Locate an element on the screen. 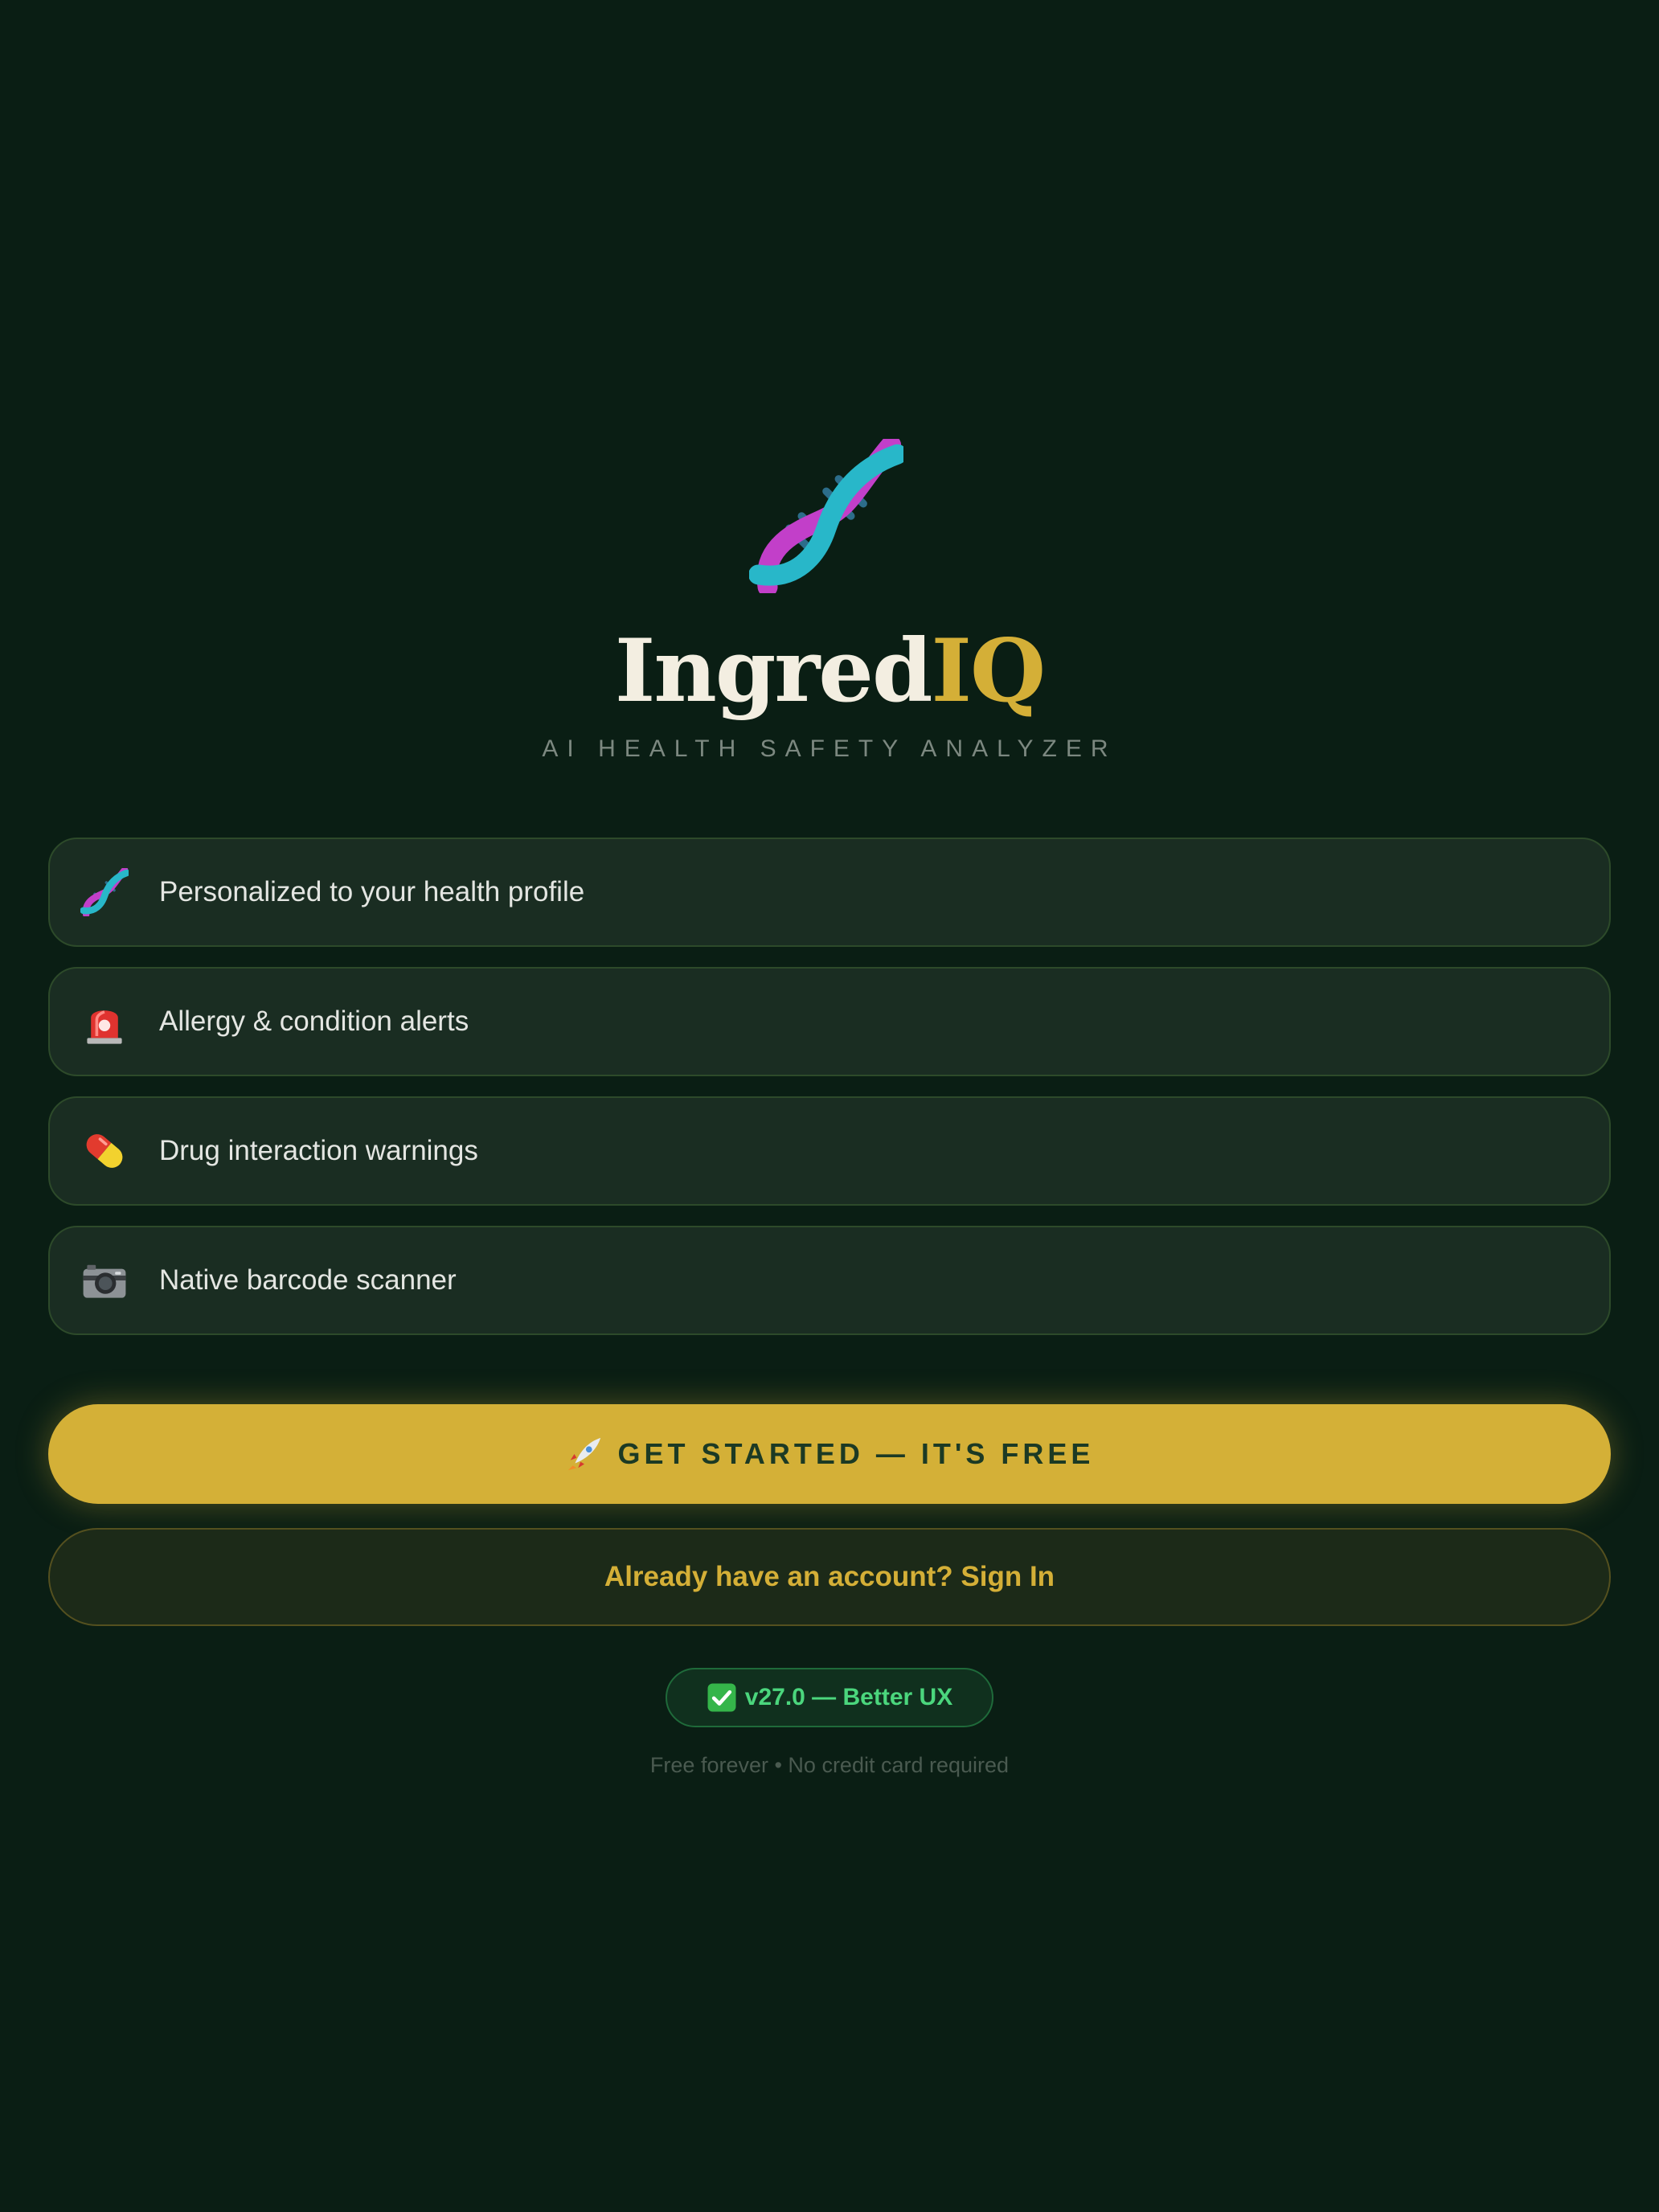 The height and width of the screenshot is (2212, 1659). camera-icon is located at coordinates (104, 1280).